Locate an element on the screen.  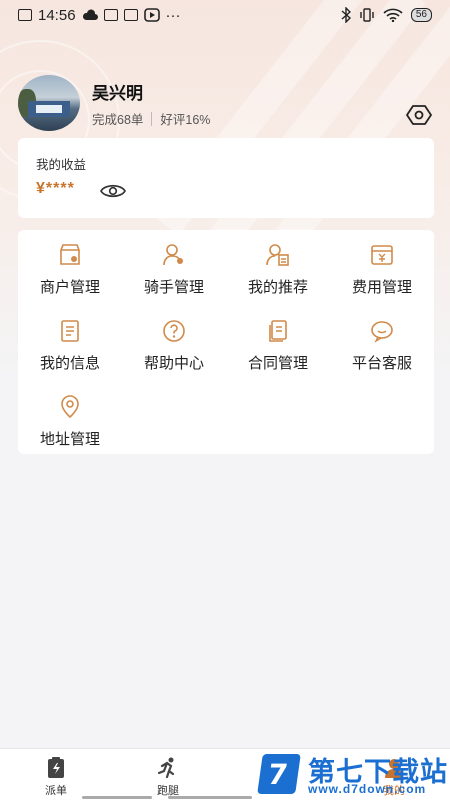
vibrate-icon is located at coordinates (367, 15).